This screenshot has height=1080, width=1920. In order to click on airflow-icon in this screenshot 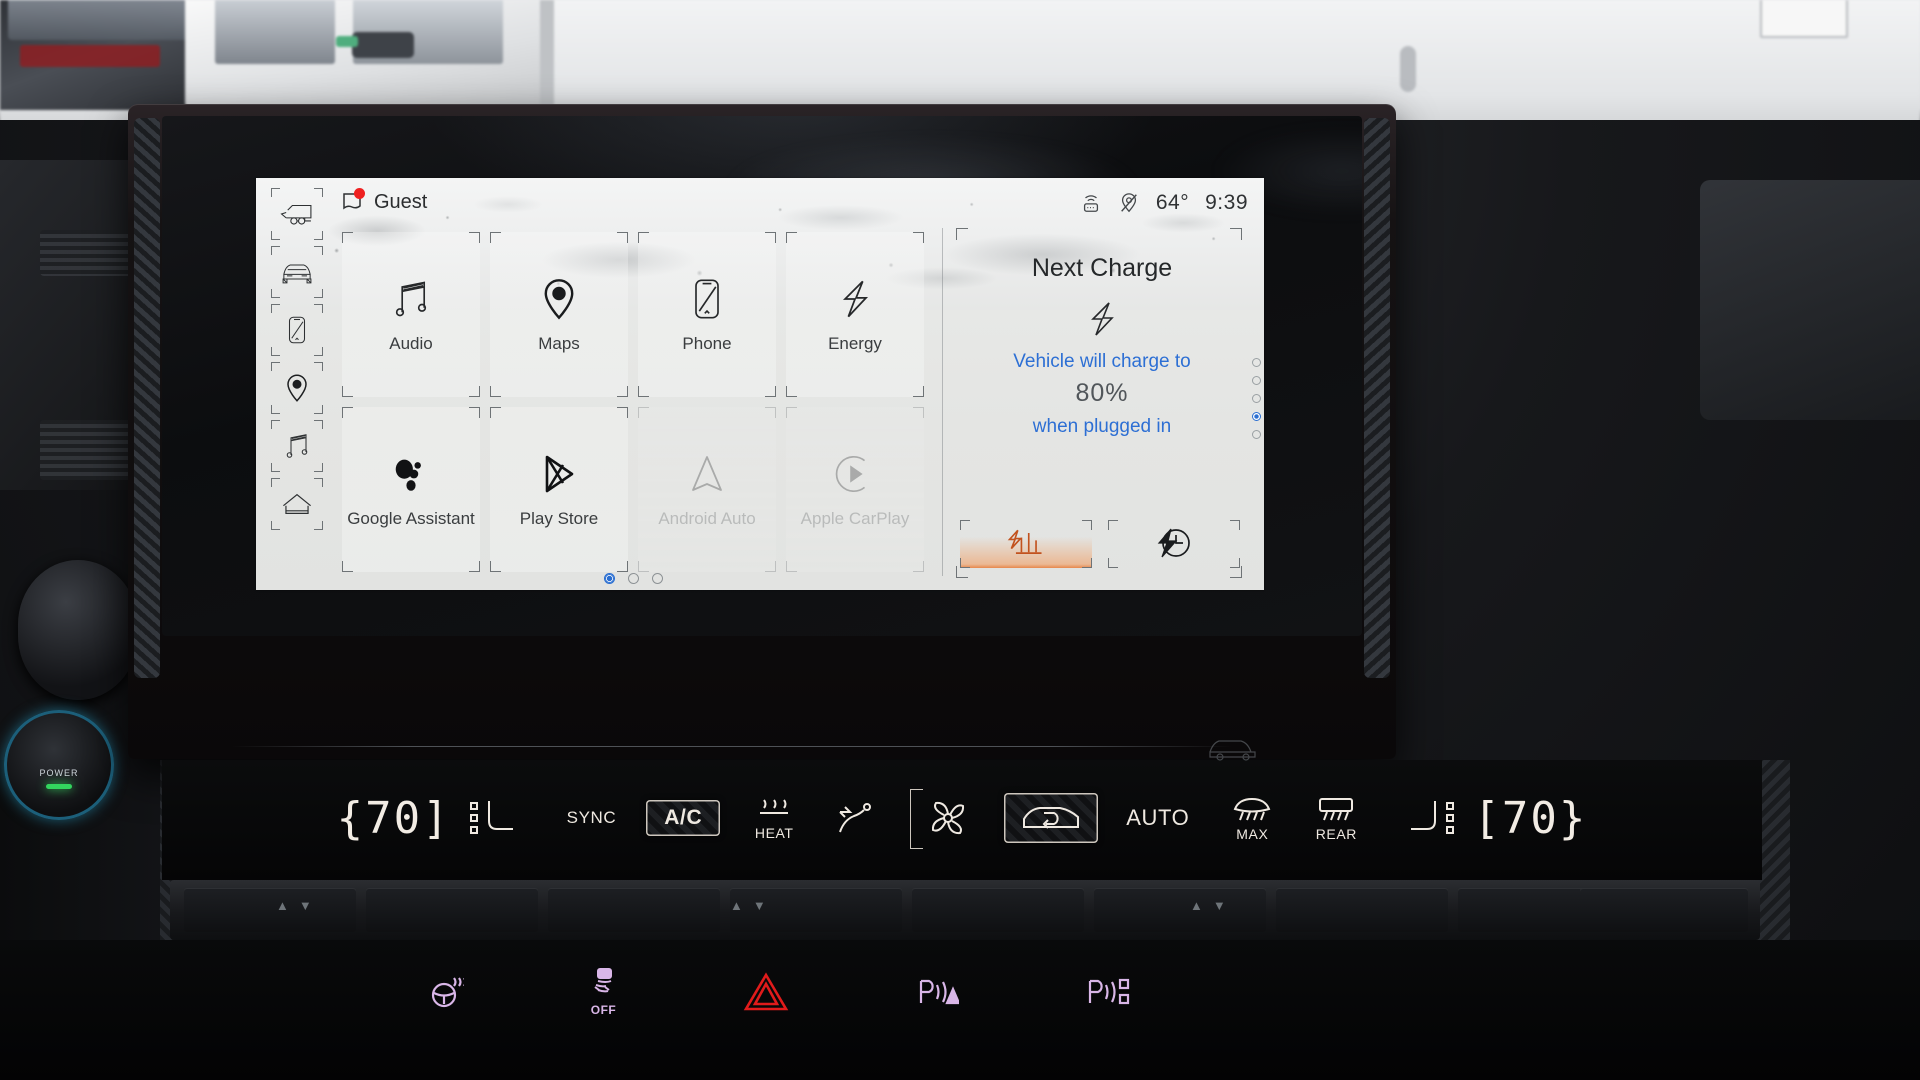, I will do `click(855, 818)`.